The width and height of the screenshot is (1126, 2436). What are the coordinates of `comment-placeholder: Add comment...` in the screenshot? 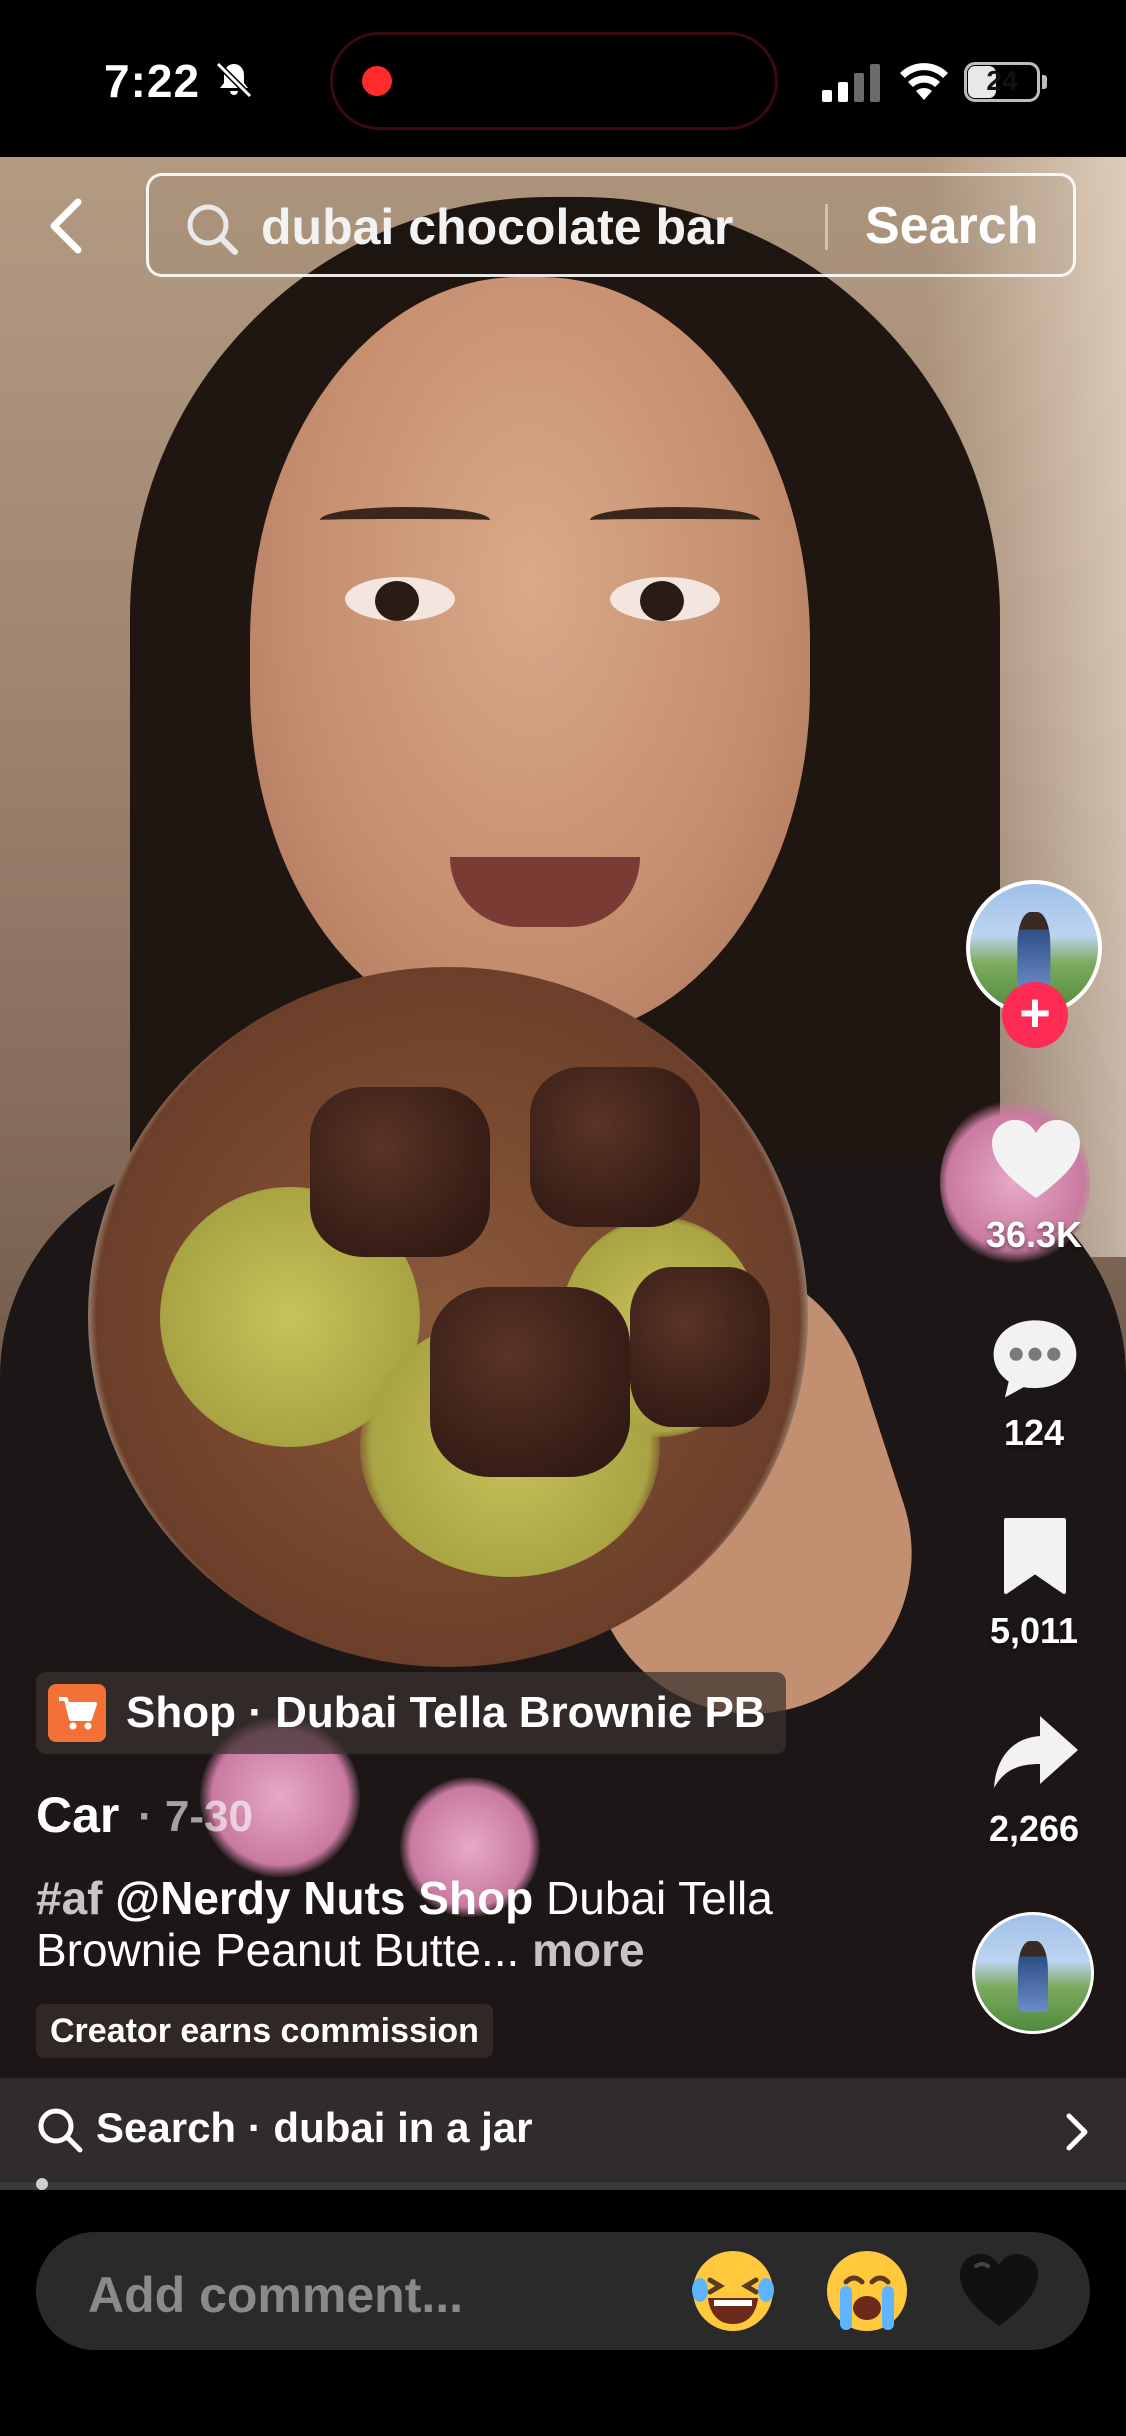 It's located at (276, 2295).